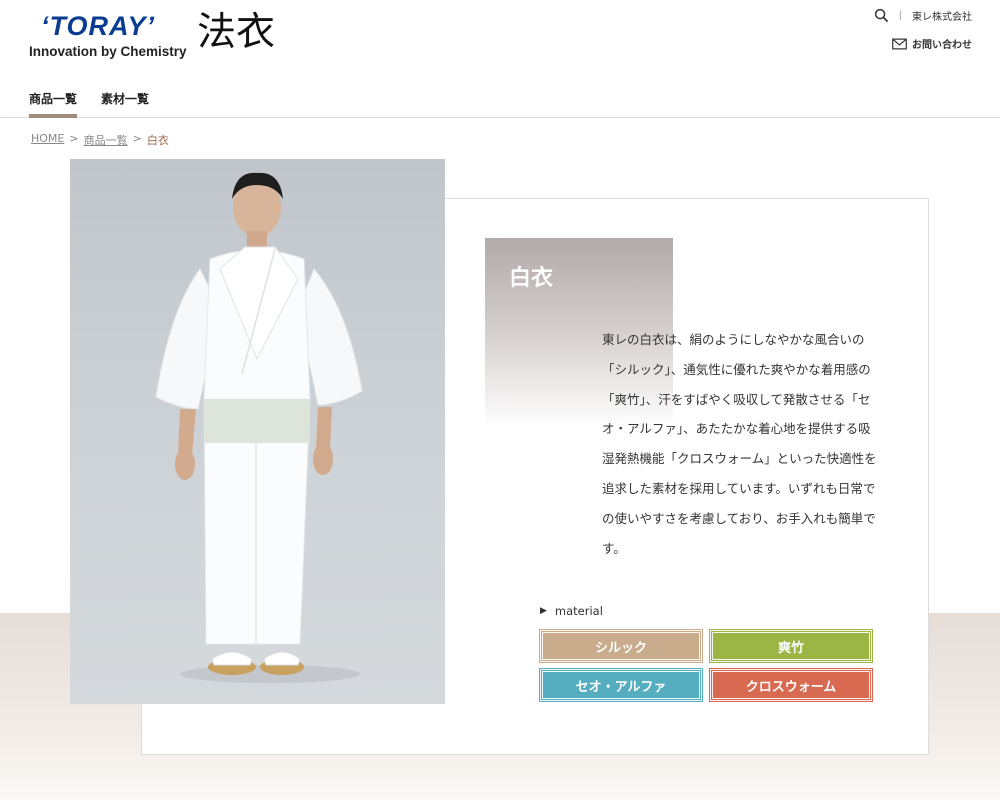  What do you see at coordinates (125, 104) in the screenshot?
I see `nav-item-materials: 素材一覧` at bounding box center [125, 104].